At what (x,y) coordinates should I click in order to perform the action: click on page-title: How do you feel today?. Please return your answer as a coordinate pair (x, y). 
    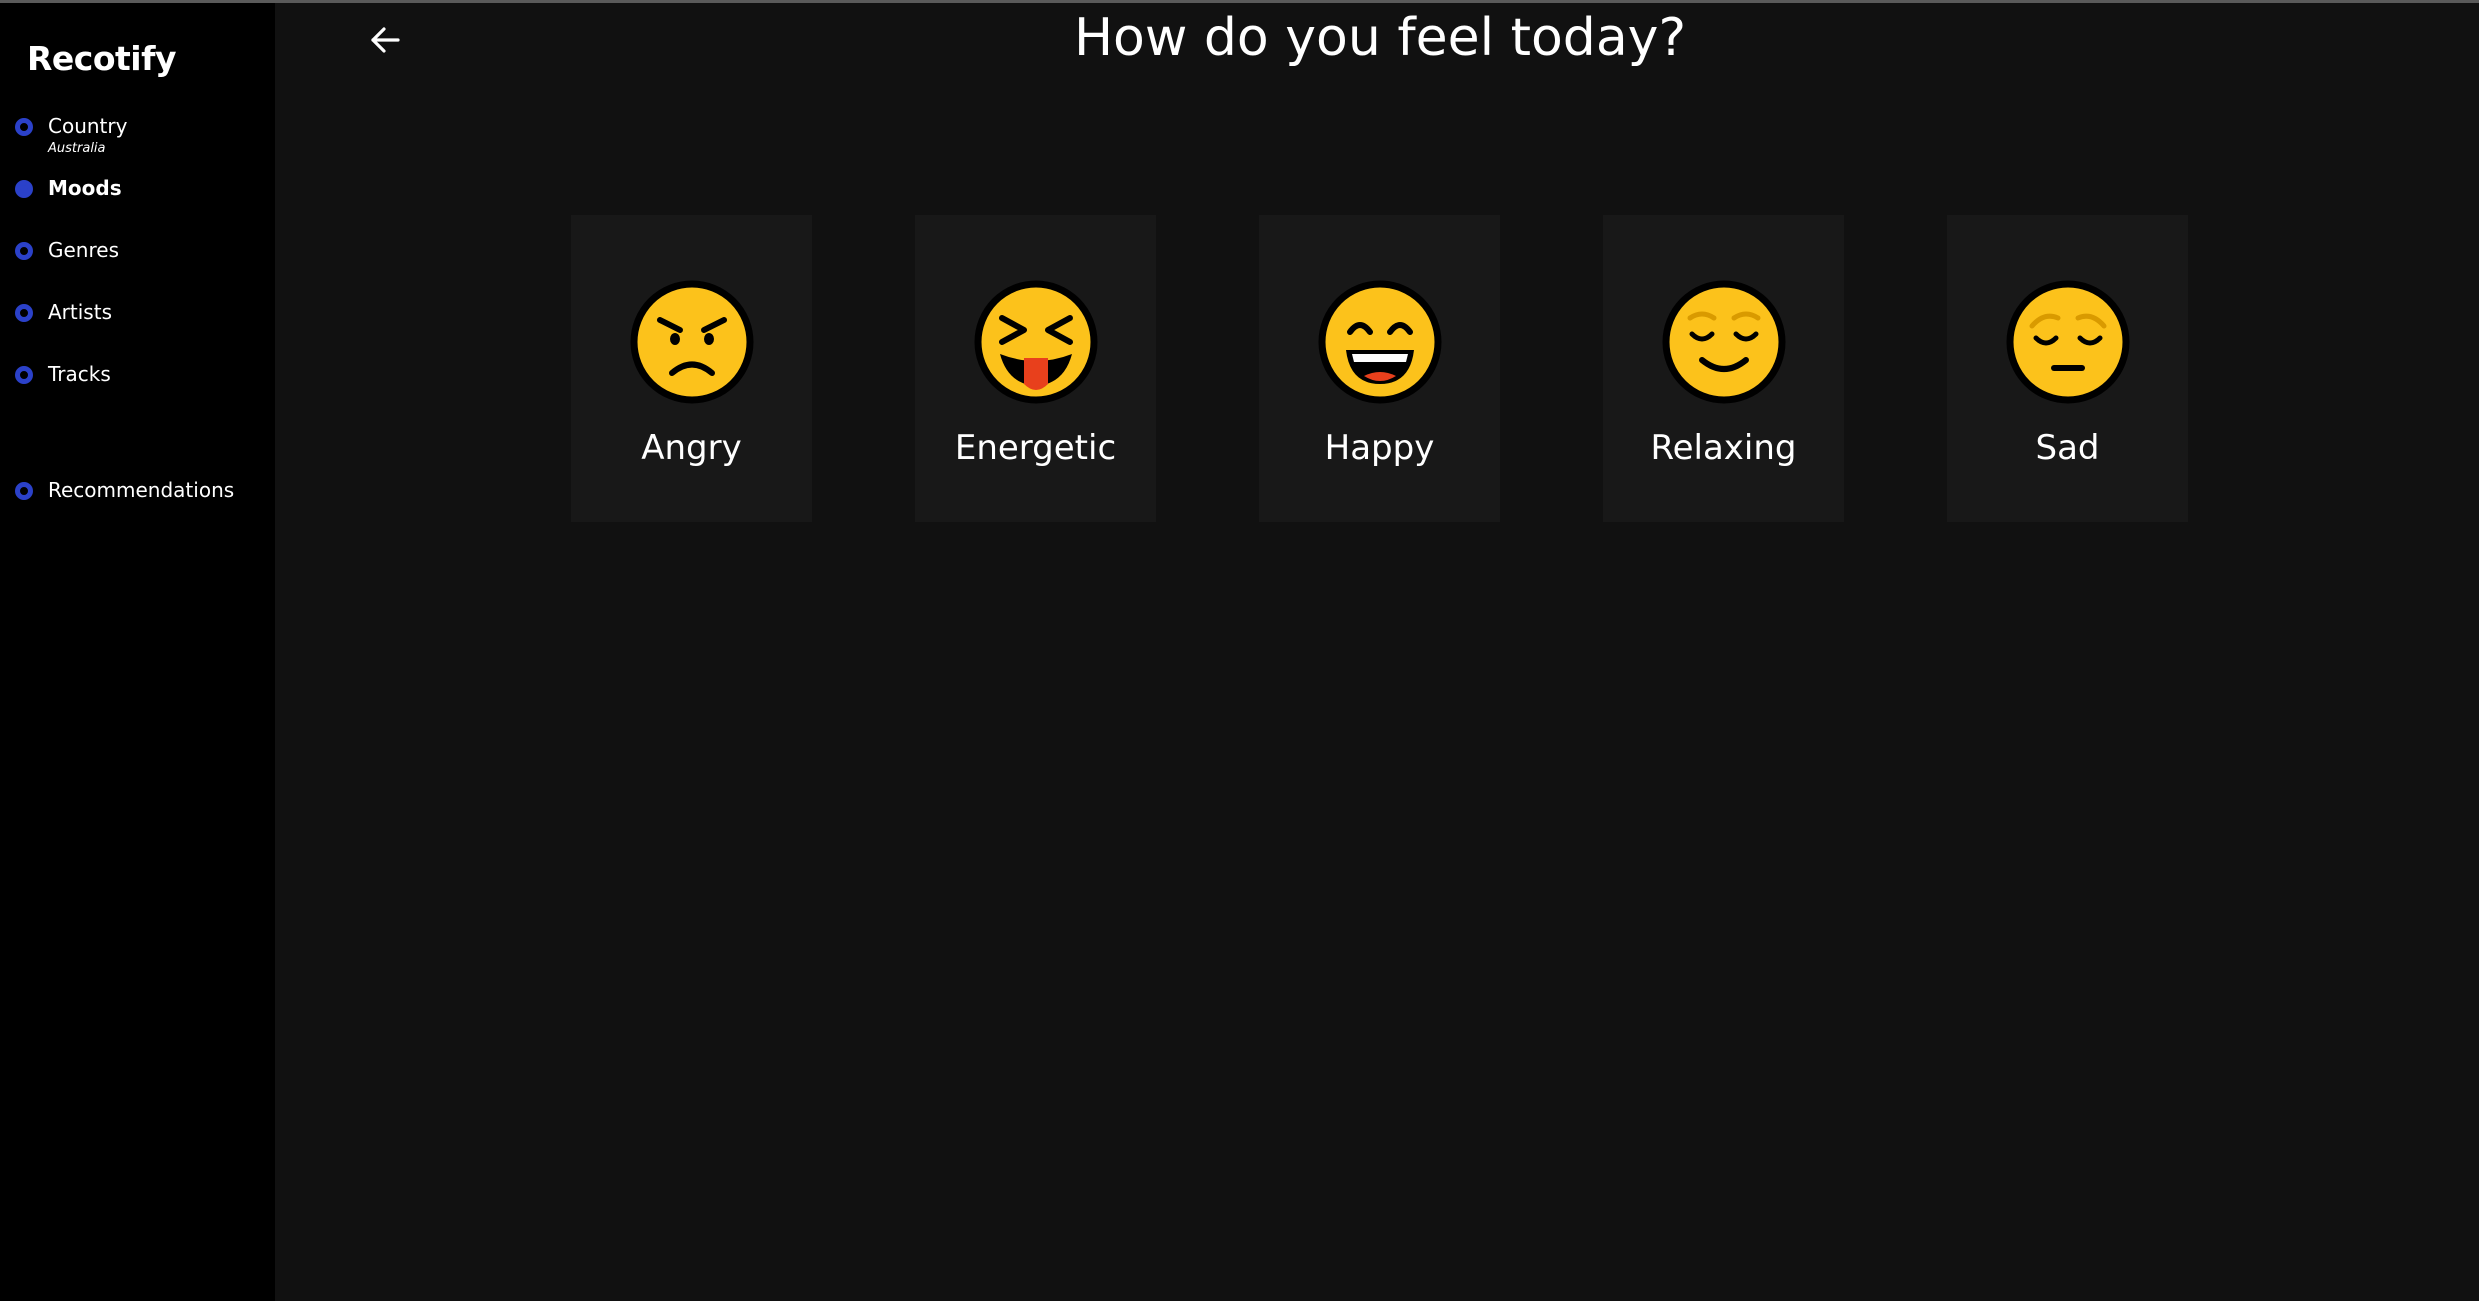
    Looking at the image, I should click on (1380, 38).